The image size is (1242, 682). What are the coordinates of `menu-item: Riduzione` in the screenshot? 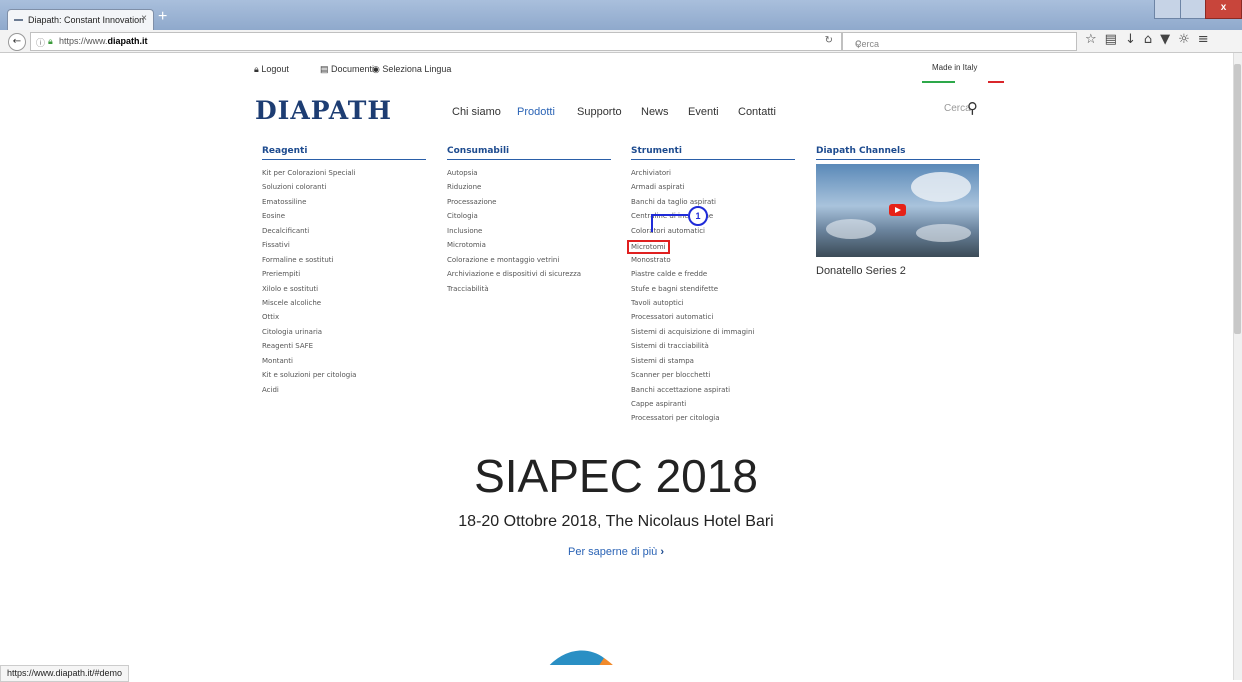 It's located at (514, 189).